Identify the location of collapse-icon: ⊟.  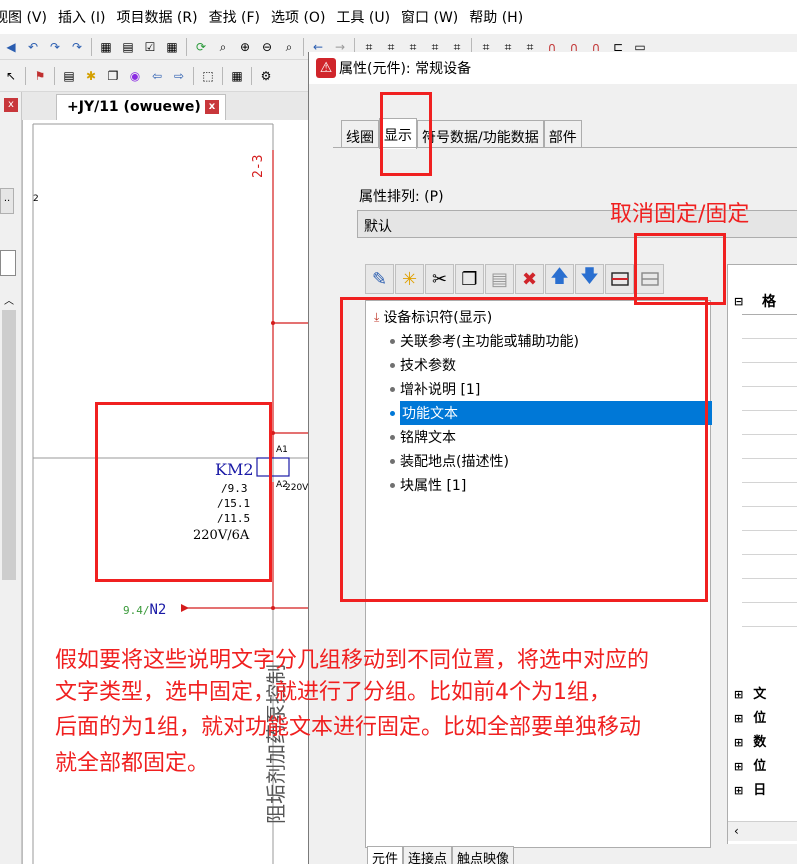
(738, 301).